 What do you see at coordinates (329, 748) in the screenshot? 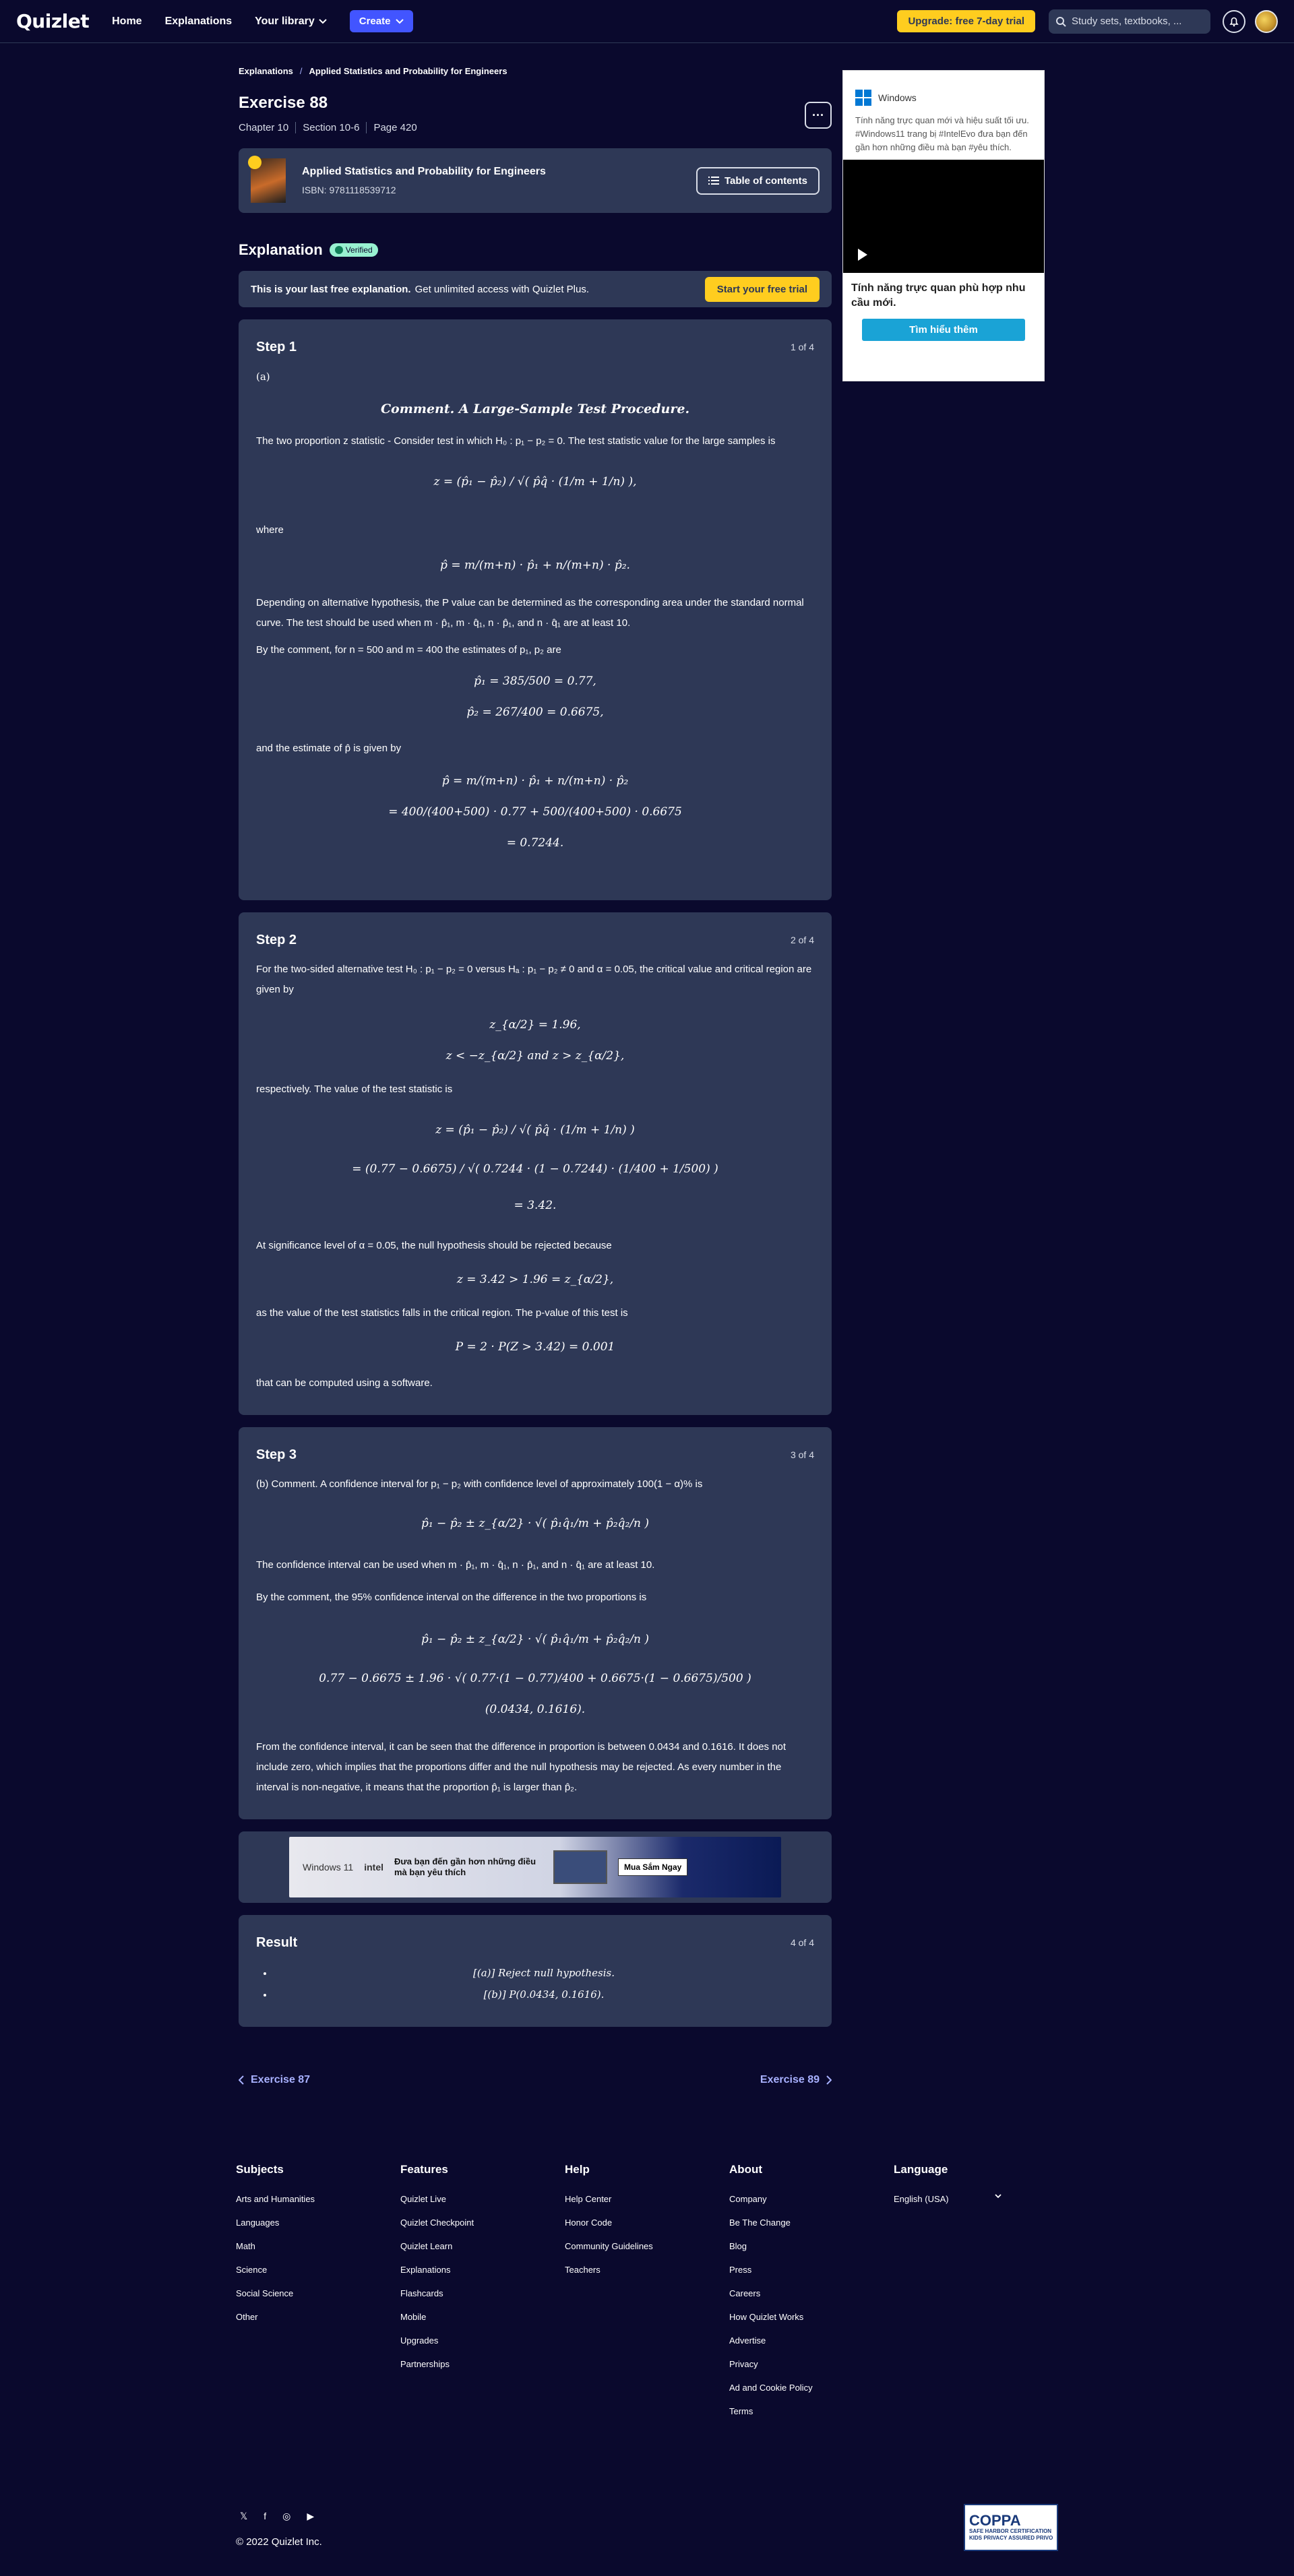
I see `paragraph: and the estimate of p̂ is given by` at bounding box center [329, 748].